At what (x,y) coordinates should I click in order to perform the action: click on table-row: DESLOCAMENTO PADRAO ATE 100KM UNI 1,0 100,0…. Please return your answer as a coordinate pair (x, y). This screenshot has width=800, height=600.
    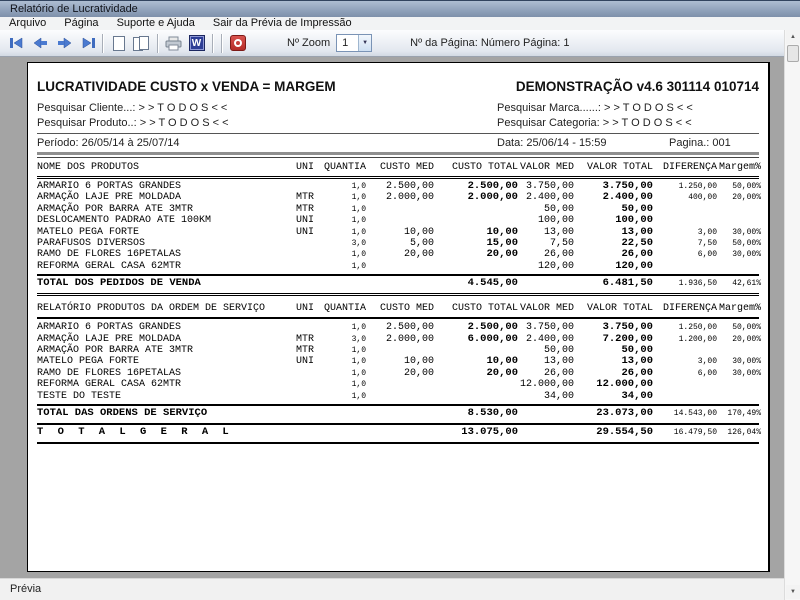
    Looking at the image, I should click on (398, 220).